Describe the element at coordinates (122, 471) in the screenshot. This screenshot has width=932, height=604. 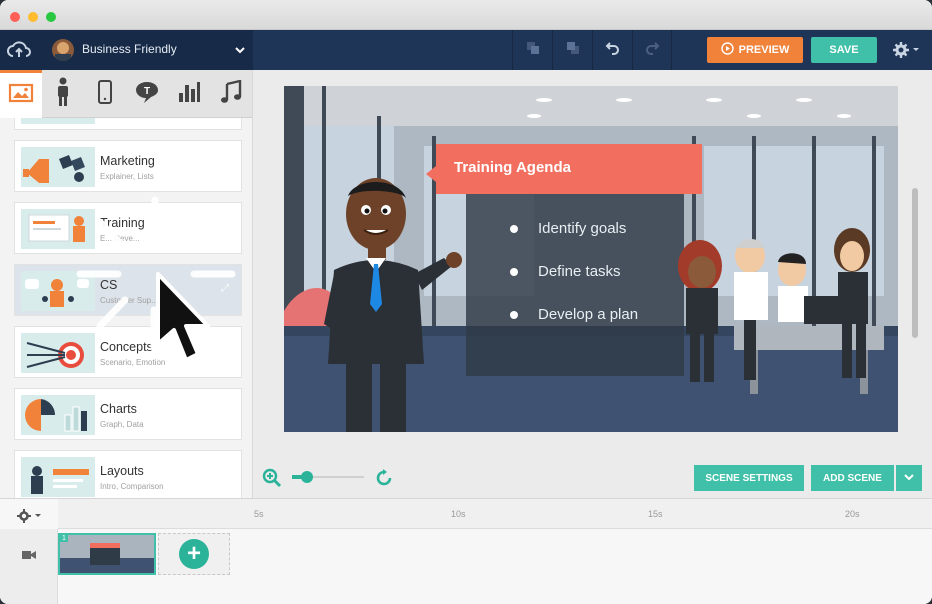
I see `template-name: Layouts` at that location.